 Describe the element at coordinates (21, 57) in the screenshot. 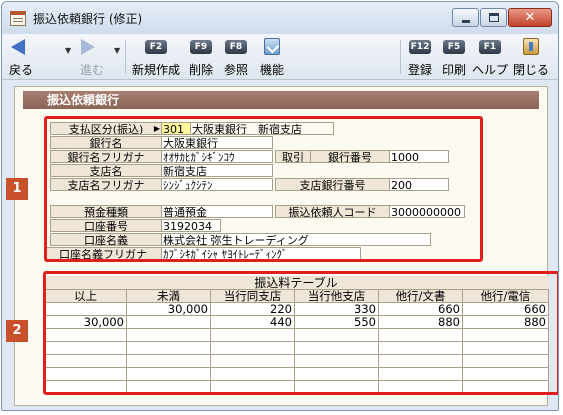

I see `back-button: 戻る` at that location.